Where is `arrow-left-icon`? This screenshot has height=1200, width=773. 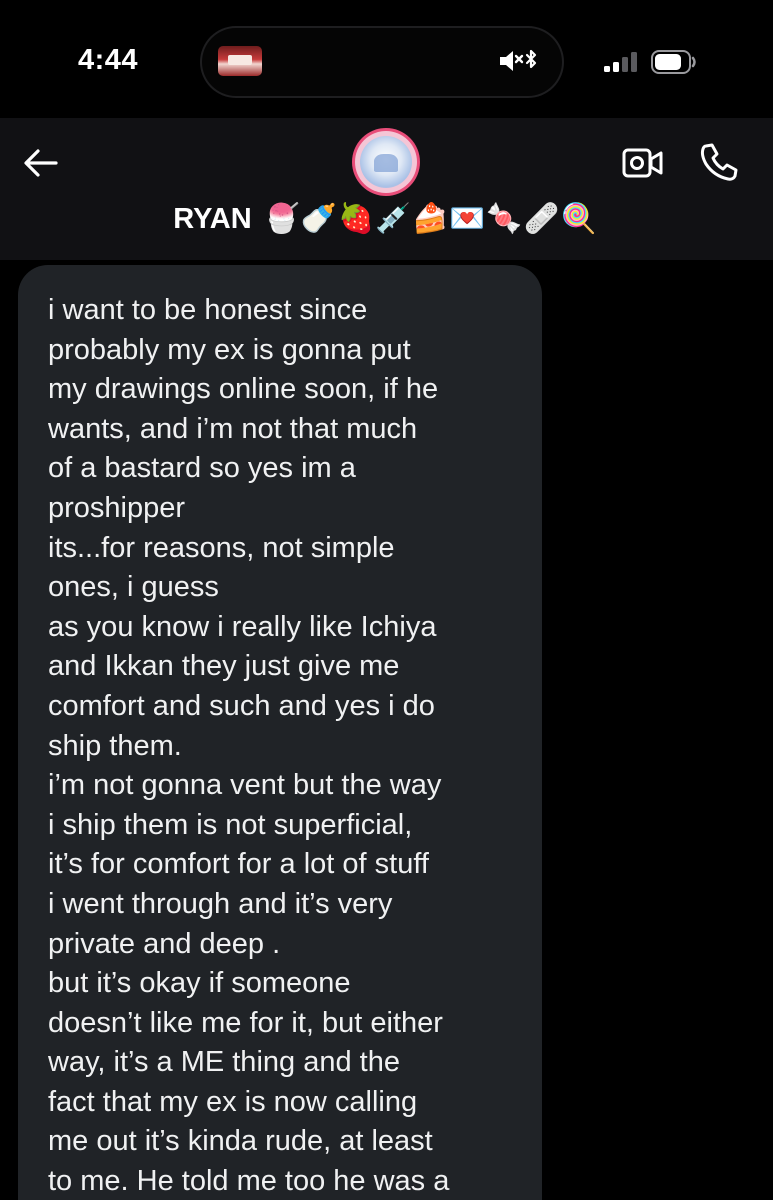 arrow-left-icon is located at coordinates (41, 163).